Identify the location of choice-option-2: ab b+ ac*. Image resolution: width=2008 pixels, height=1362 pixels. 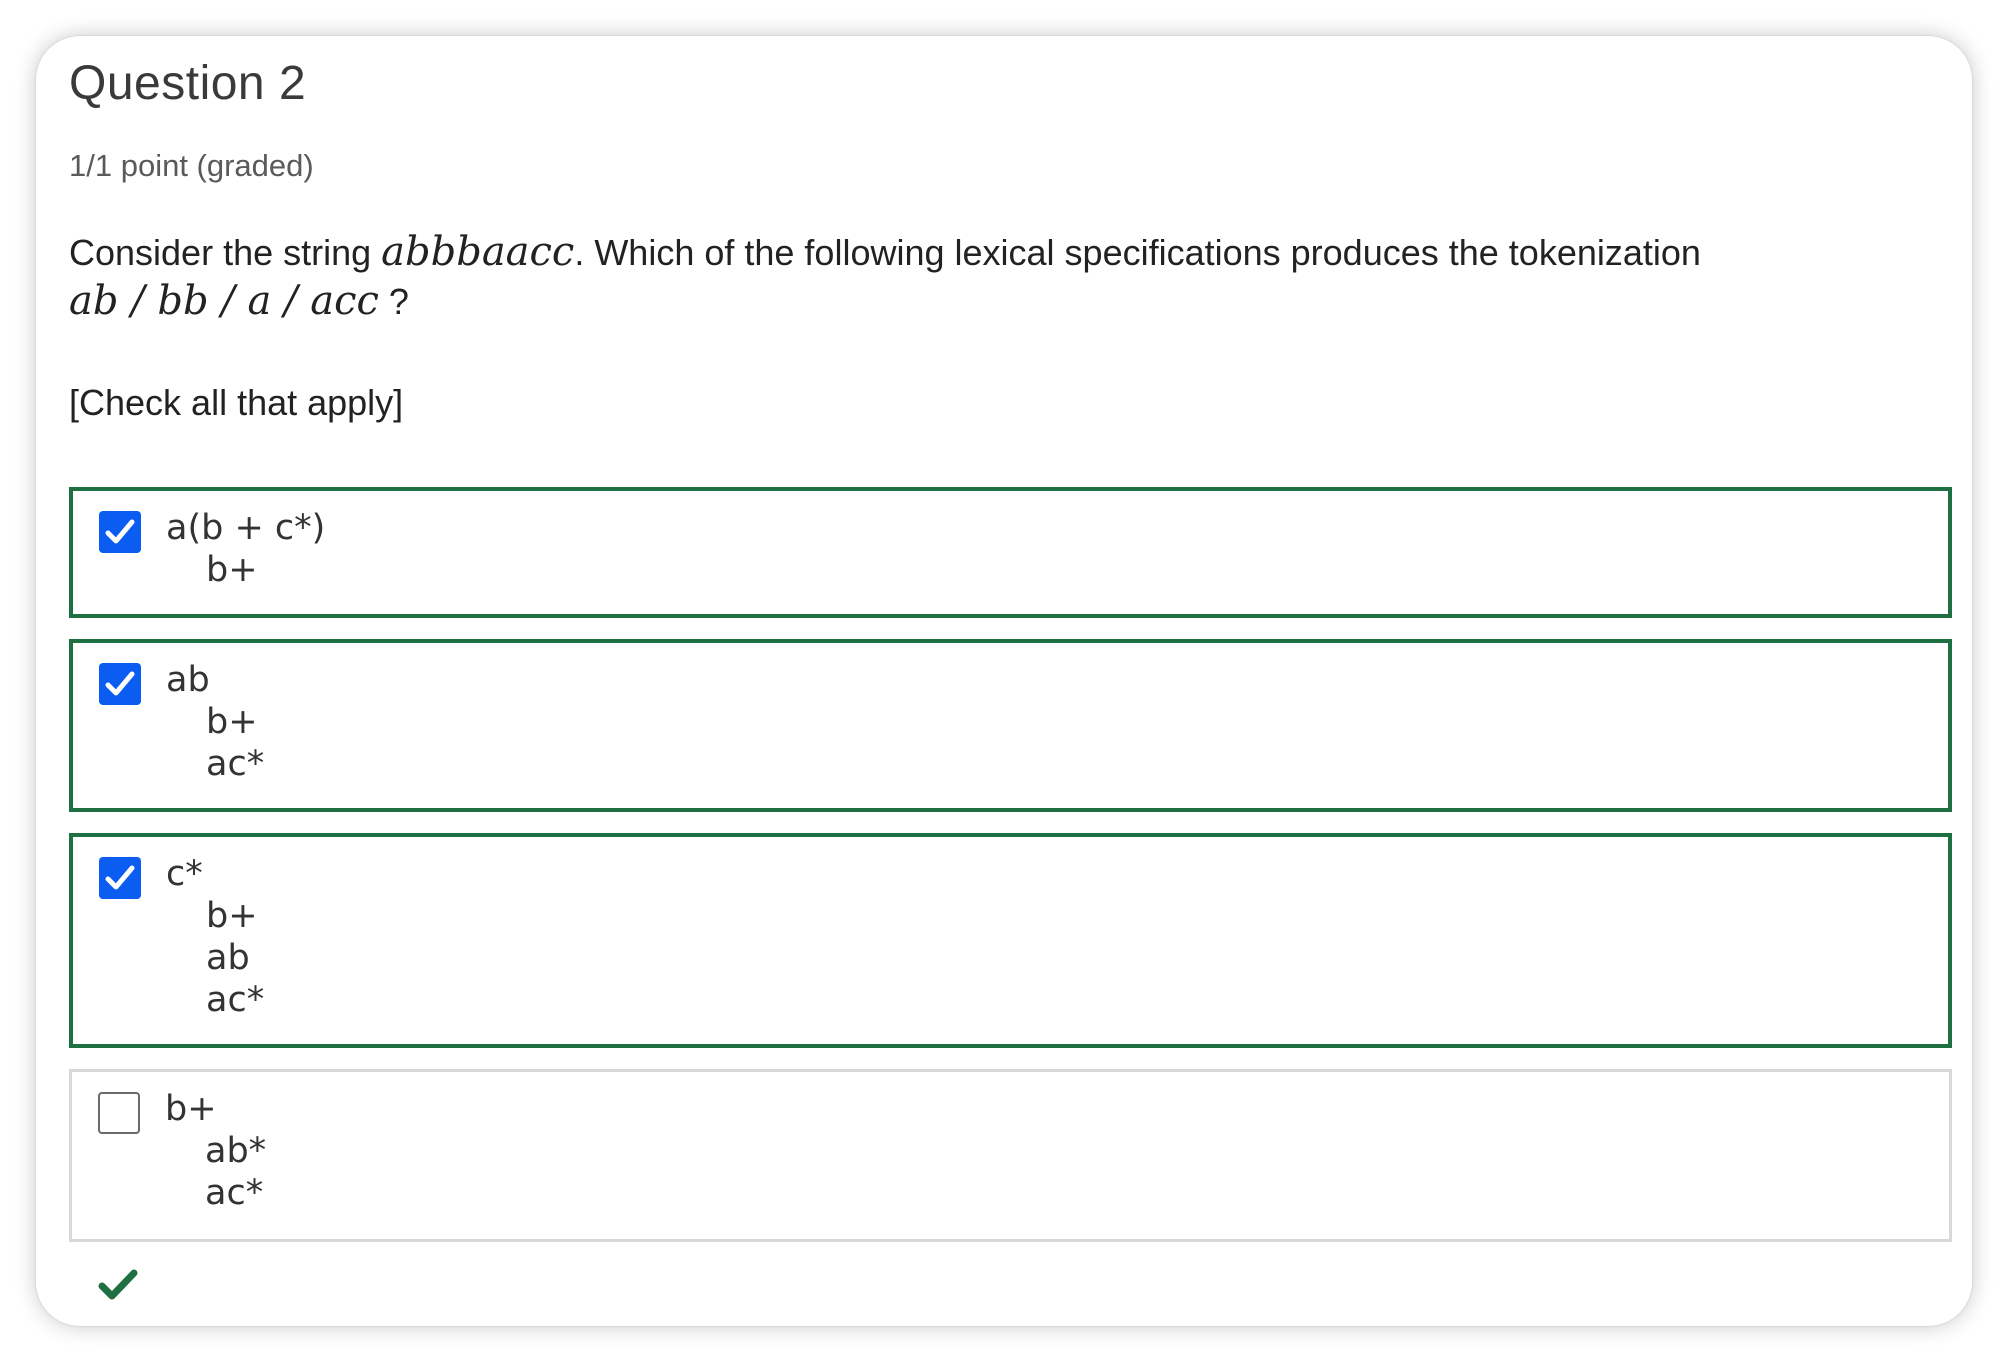
(1010, 725).